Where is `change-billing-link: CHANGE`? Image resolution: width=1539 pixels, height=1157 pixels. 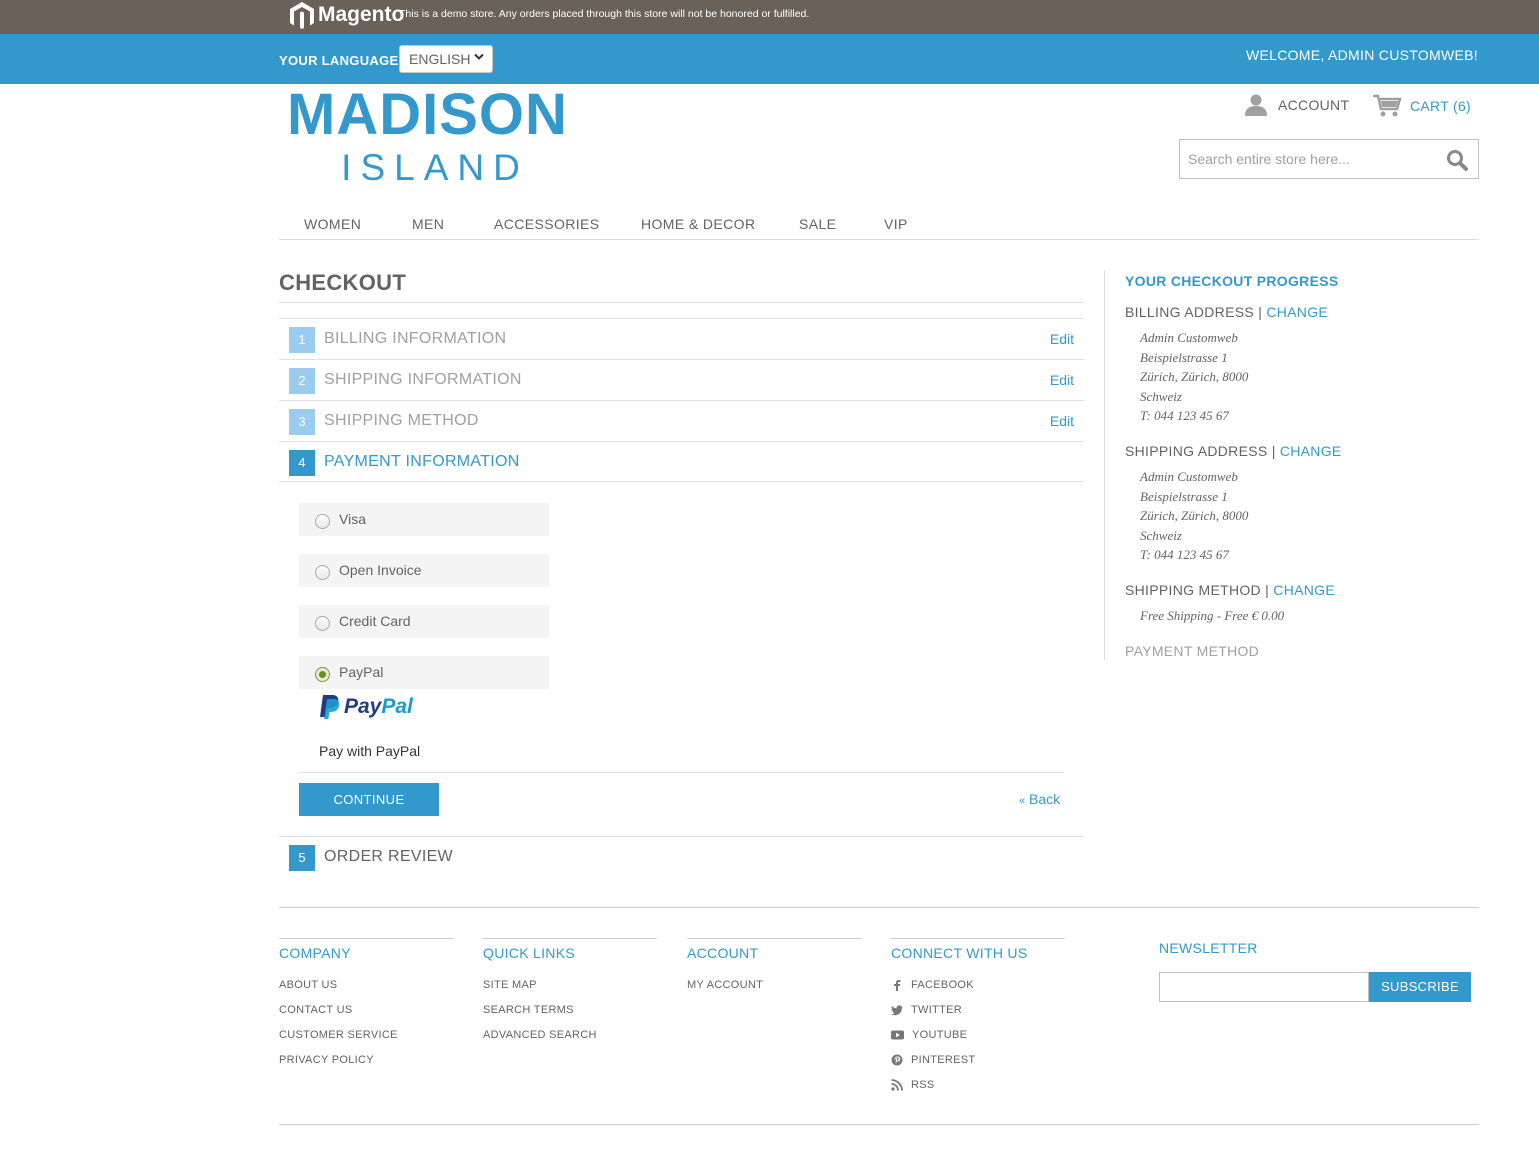 change-billing-link: CHANGE is located at coordinates (1297, 312).